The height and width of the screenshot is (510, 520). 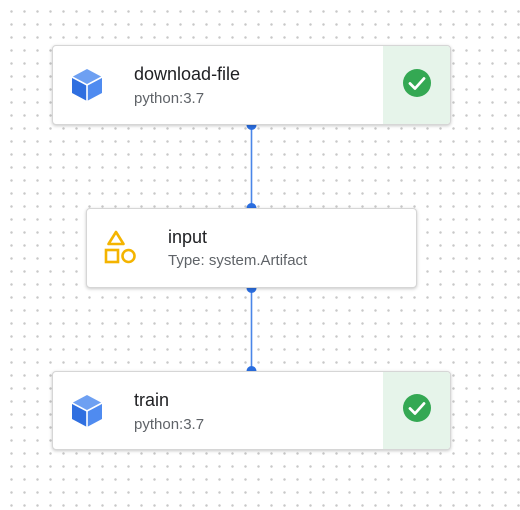 What do you see at coordinates (152, 400) in the screenshot?
I see `node-title: train` at bounding box center [152, 400].